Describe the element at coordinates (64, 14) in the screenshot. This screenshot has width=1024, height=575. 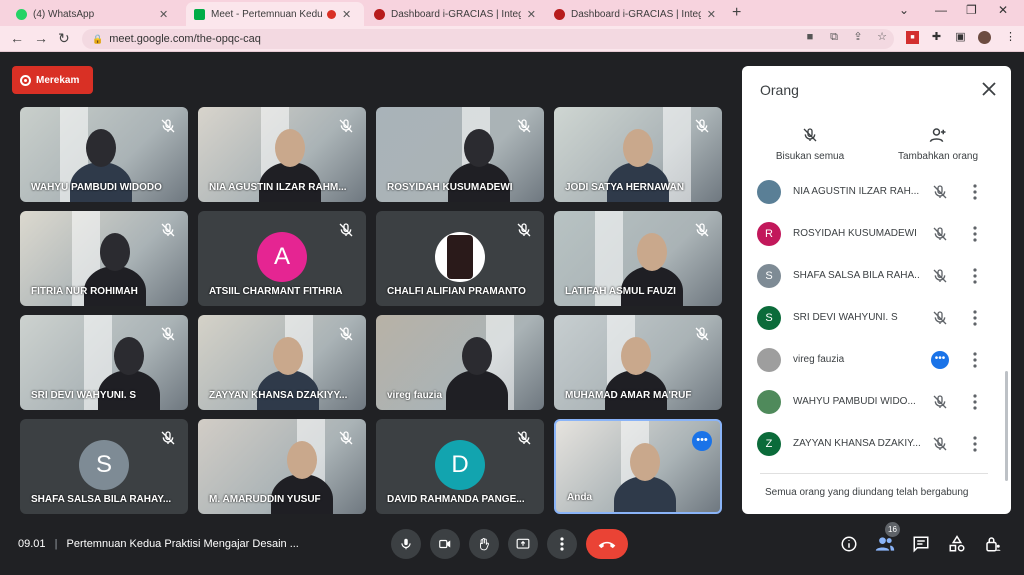
I see `tab-title: (4) WhatsApp` at that location.